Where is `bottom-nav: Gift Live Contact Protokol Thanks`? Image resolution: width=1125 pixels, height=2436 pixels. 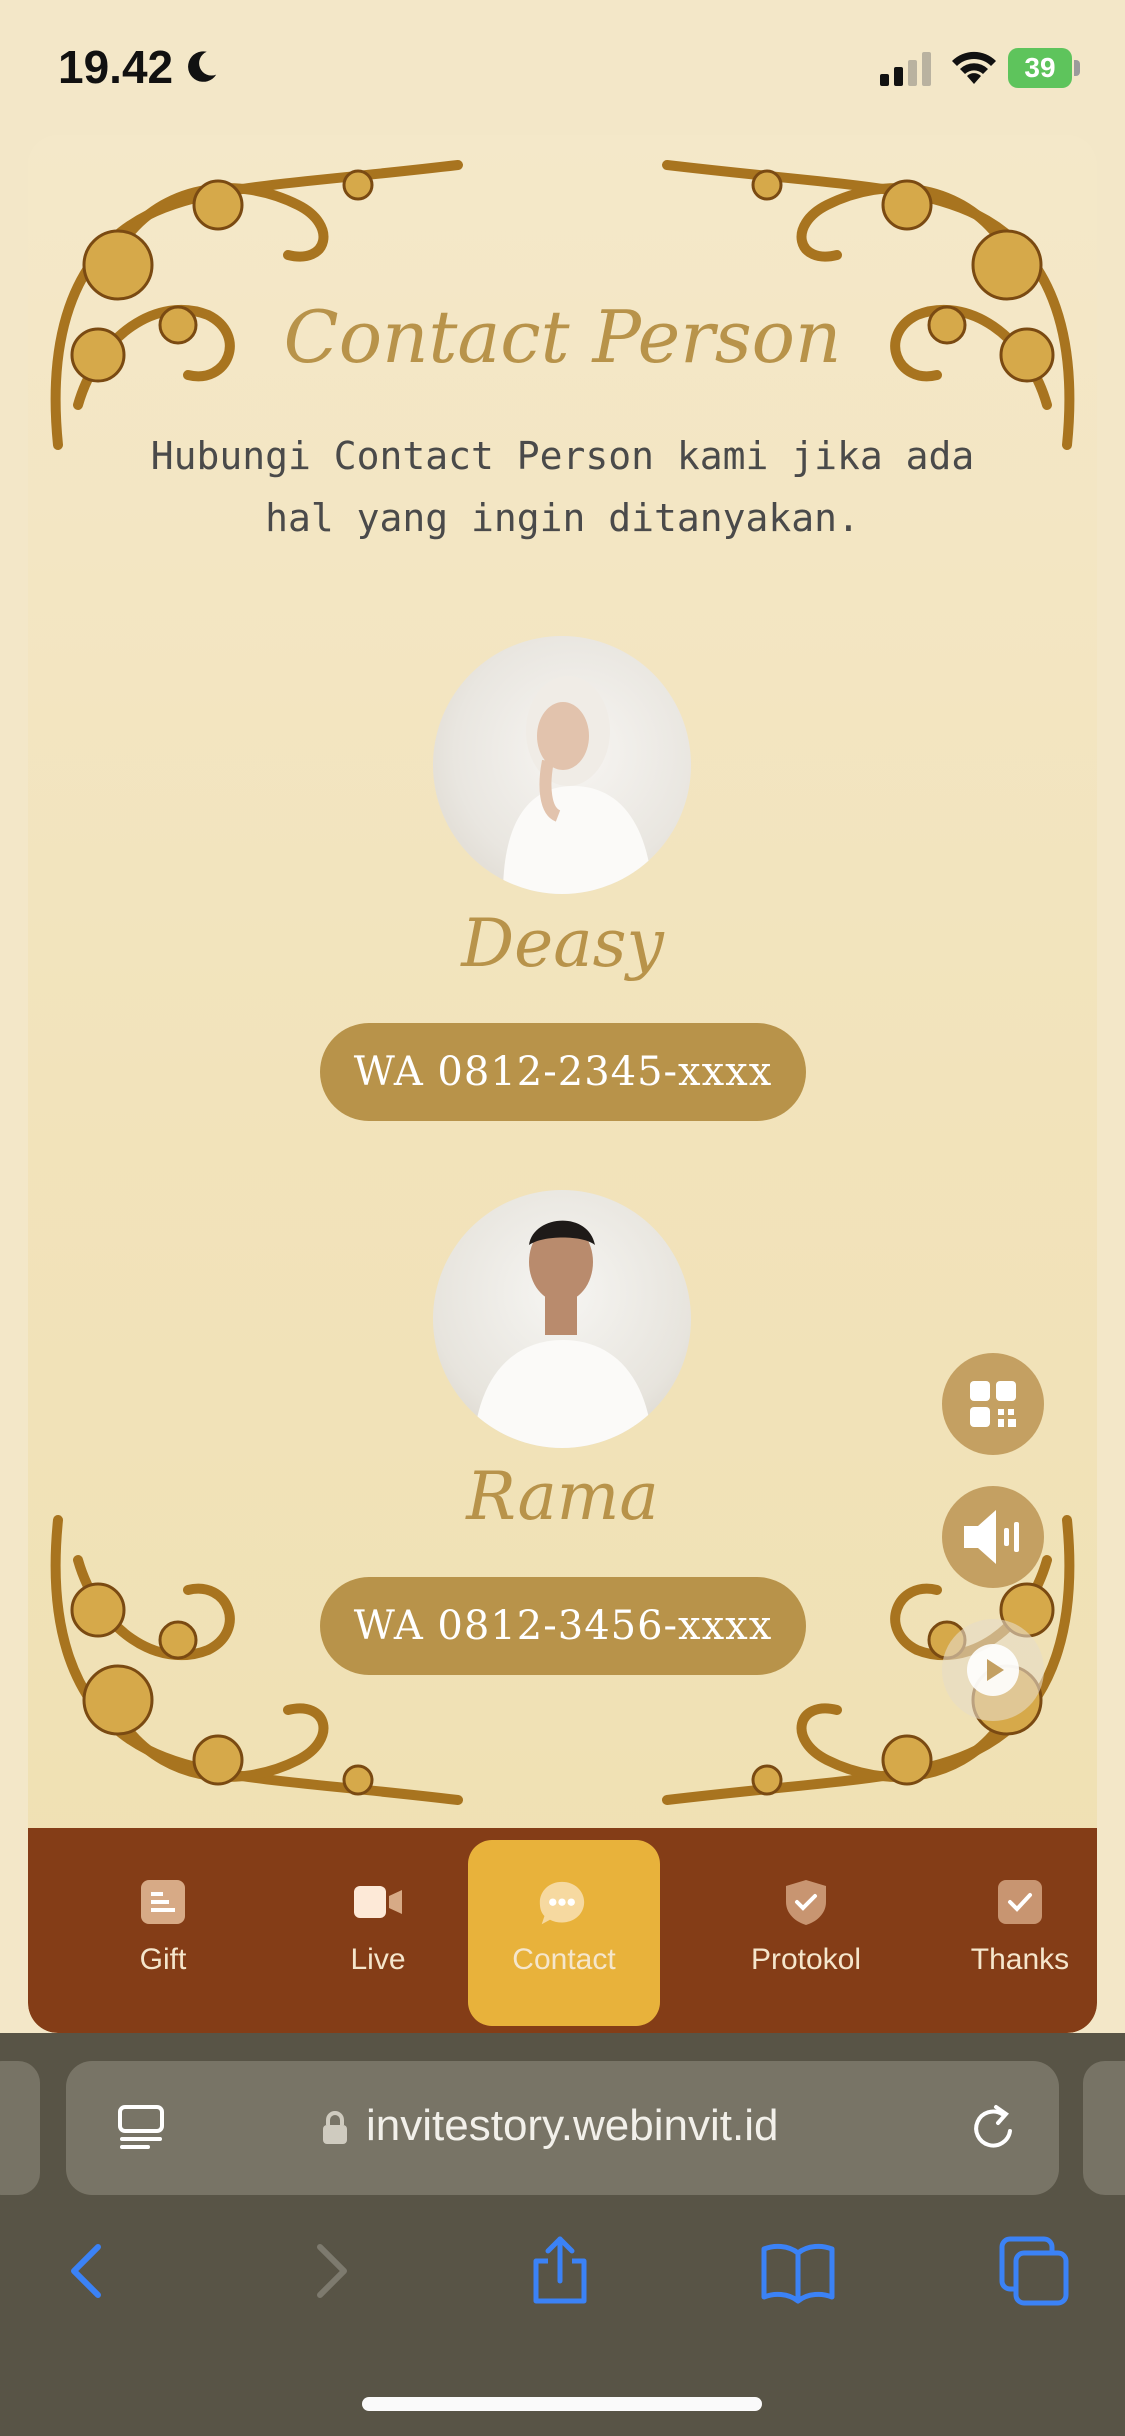
bottom-nav: Gift Live Contact Protokol Thanks is located at coordinates (562, 1930).